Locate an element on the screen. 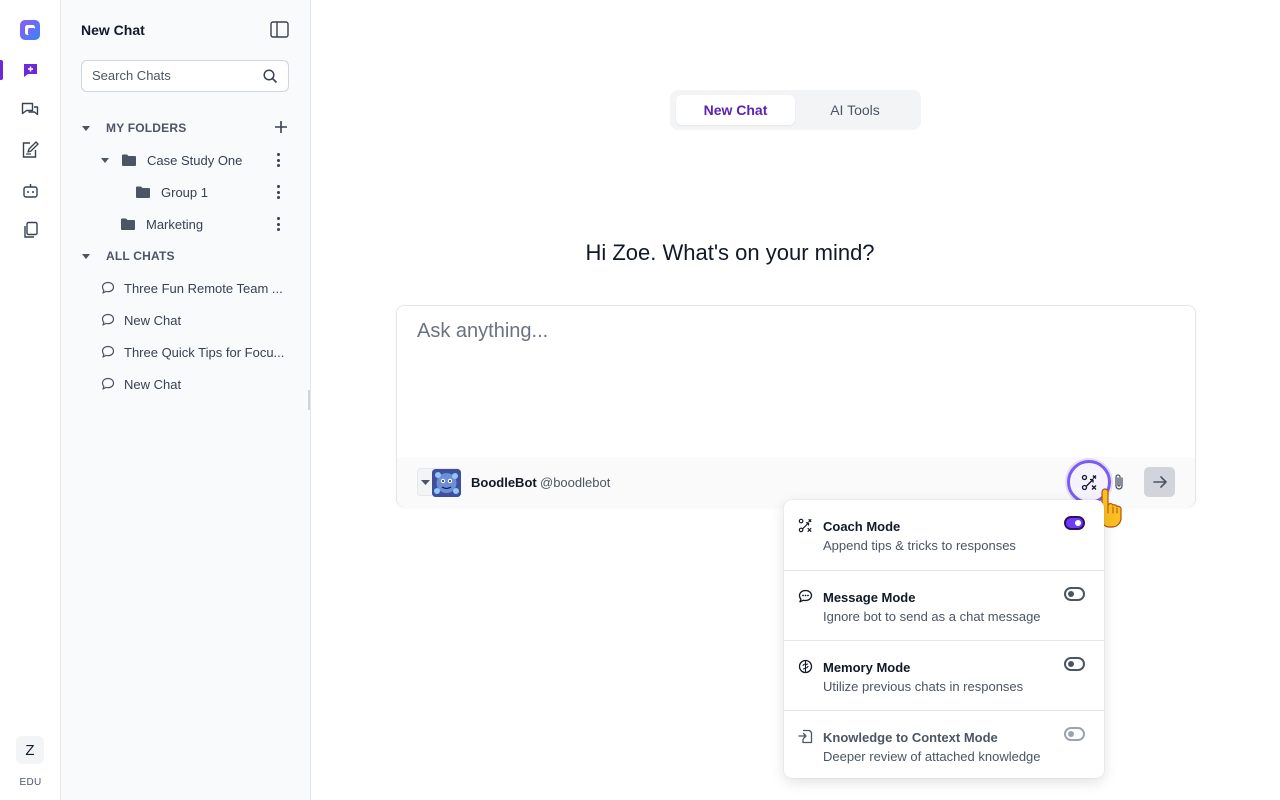 The height and width of the screenshot is (800, 1280). chats-icon is located at coordinates (30, 108).